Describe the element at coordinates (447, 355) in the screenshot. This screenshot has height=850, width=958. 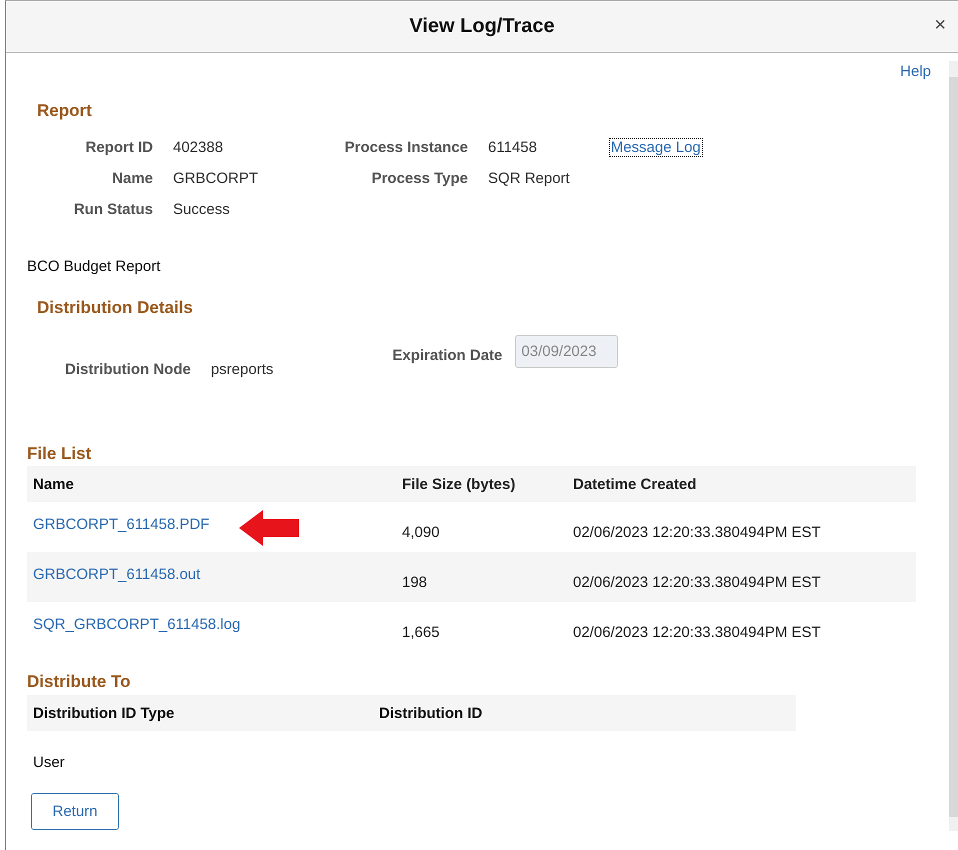
I see `field-label: Expiration Date` at that location.